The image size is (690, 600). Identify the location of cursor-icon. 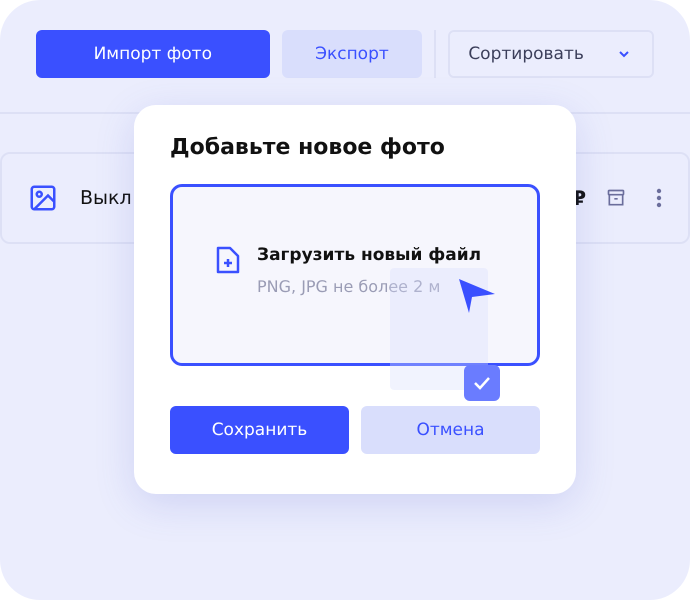
(477, 296).